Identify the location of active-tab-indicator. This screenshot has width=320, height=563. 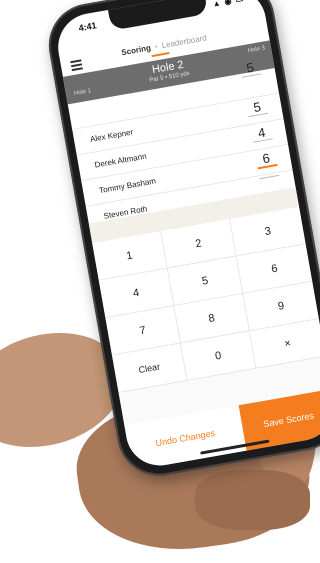
(160, 54).